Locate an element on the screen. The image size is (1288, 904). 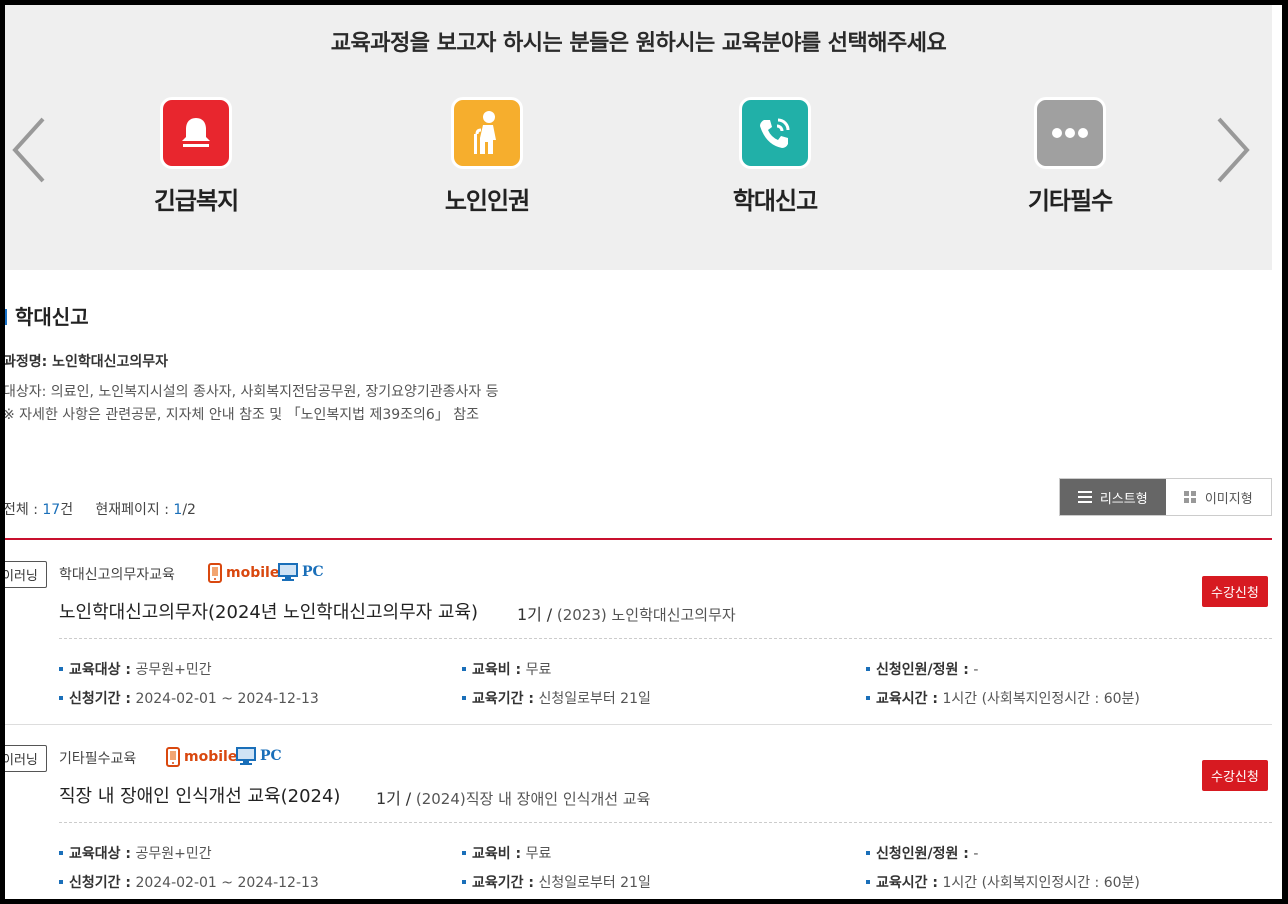
elderly-person-icon is located at coordinates (487, 133).